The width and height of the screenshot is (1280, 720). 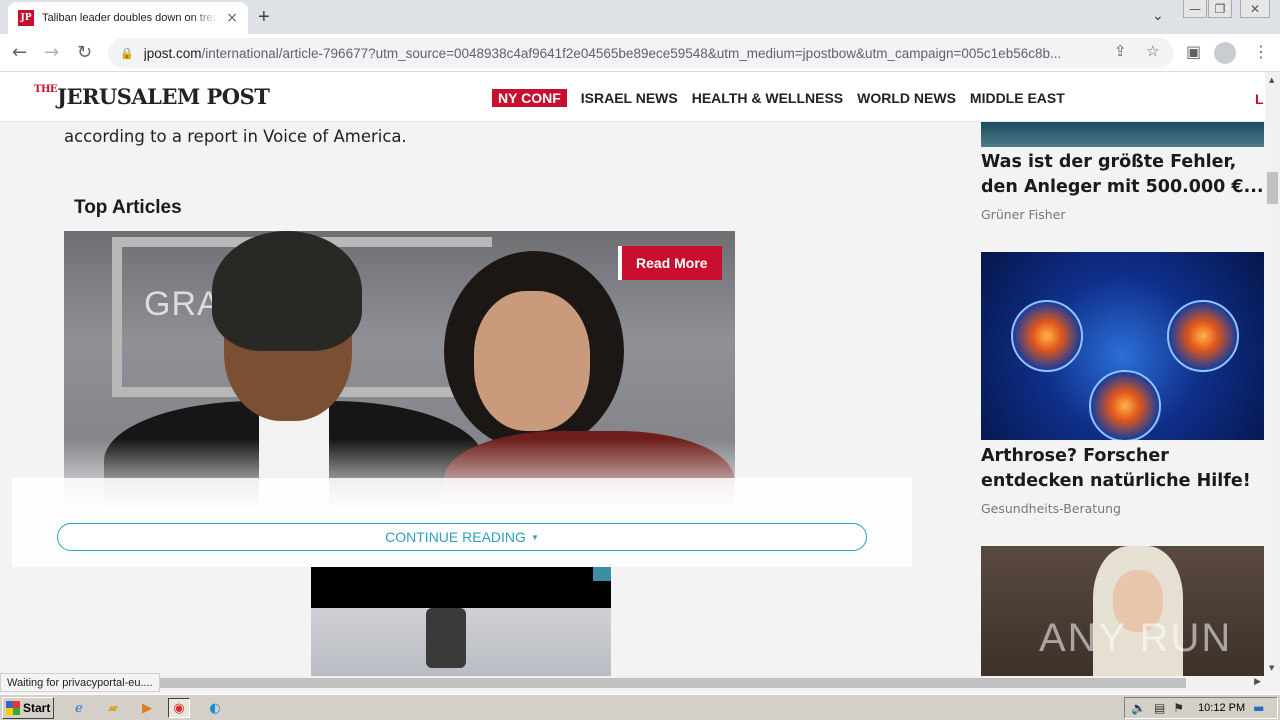 I want to click on jerusalem-post-logo: THEJERUSALEM POST, so click(x=152, y=96).